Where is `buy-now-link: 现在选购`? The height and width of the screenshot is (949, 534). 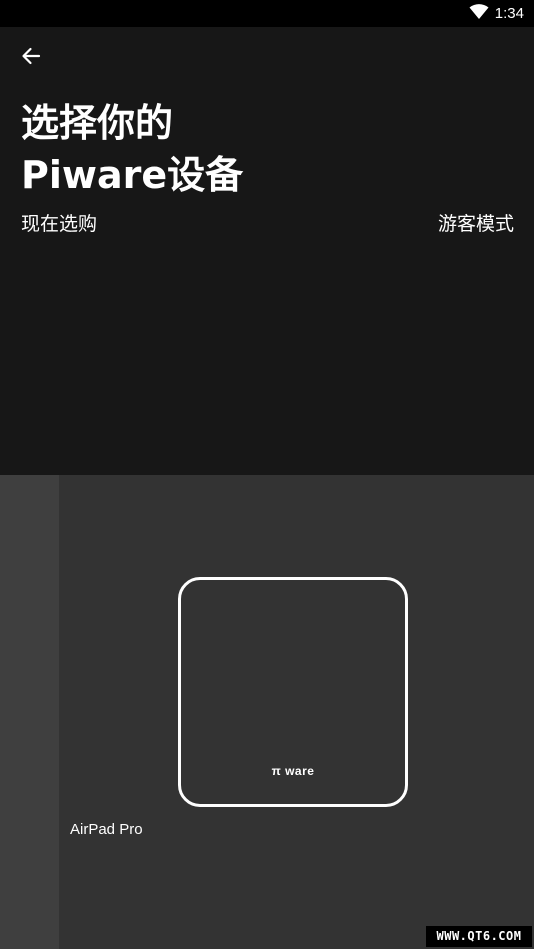
buy-now-link: 现在选购 is located at coordinates (59, 224).